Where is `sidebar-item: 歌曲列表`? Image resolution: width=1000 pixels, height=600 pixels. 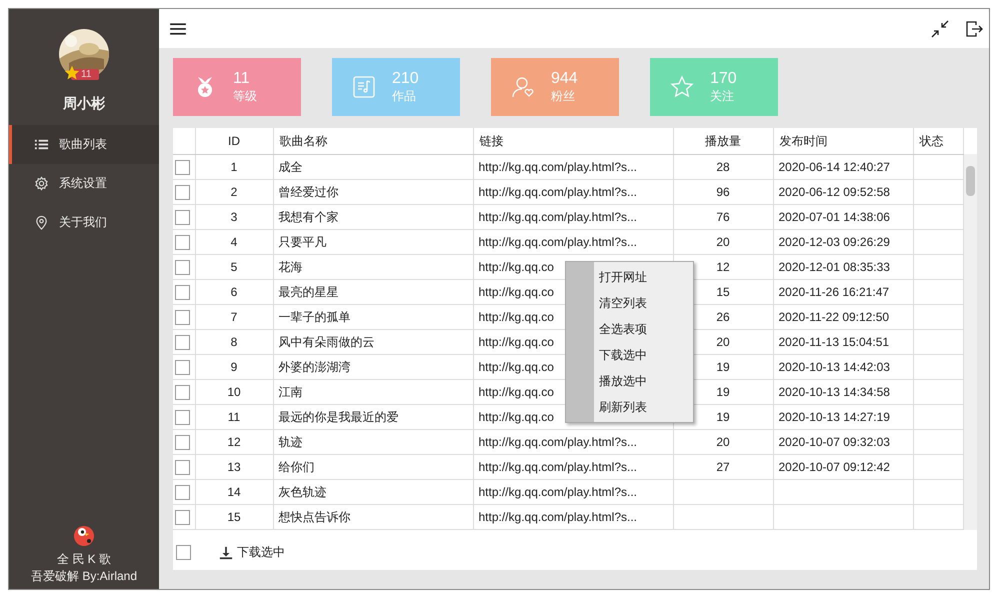 sidebar-item: 歌曲列表 is located at coordinates (84, 144).